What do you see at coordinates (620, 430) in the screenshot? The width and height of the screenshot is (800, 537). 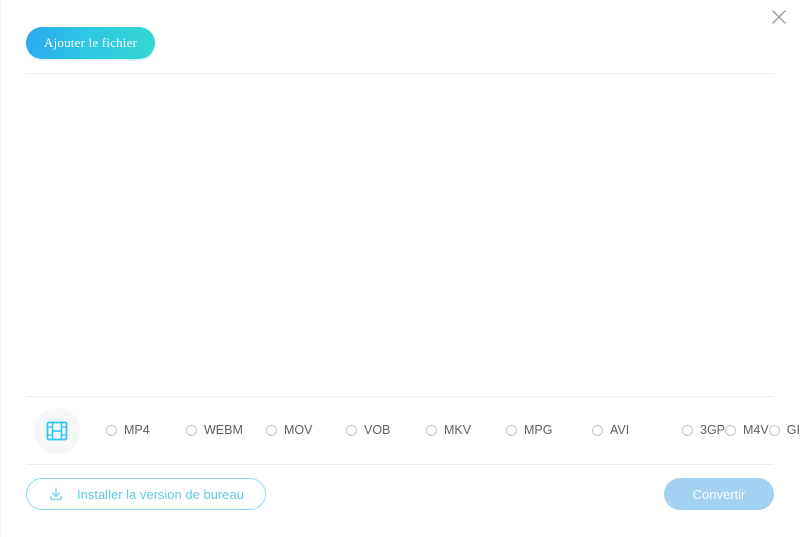 I see `format-option-label: AVI` at bounding box center [620, 430].